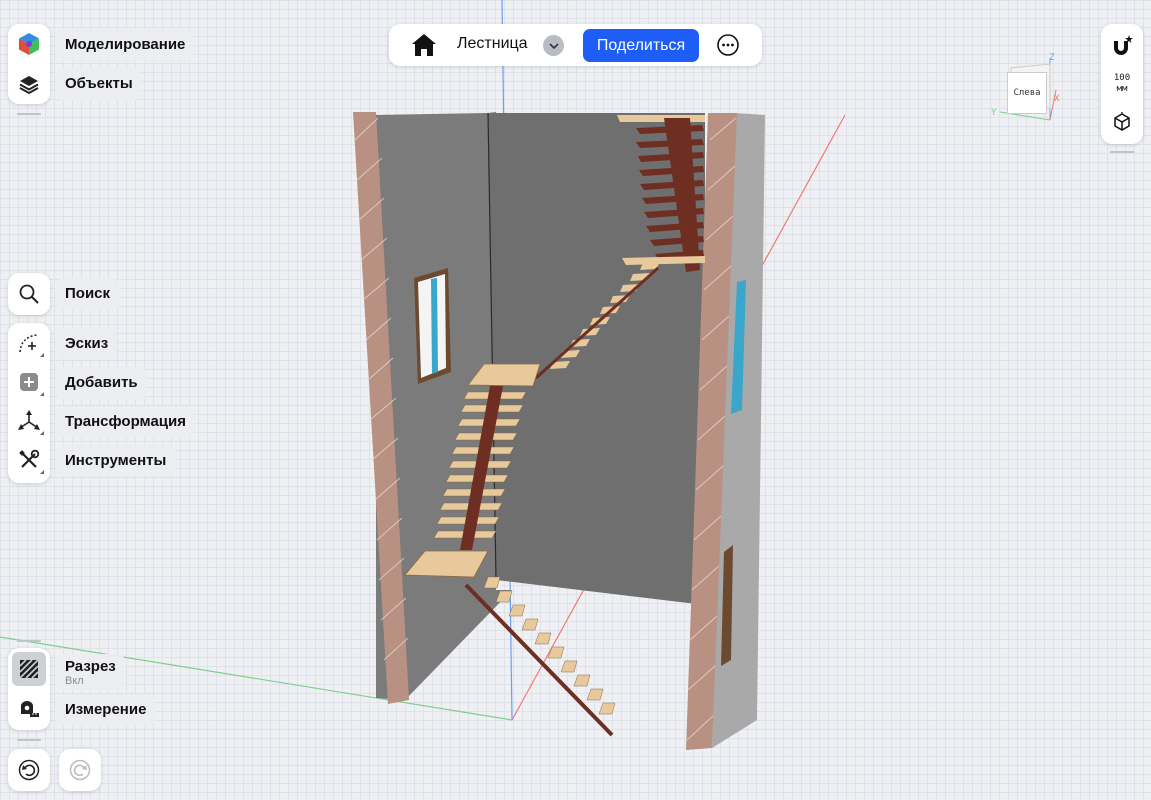 This screenshot has width=1151, height=800. What do you see at coordinates (88, 294) in the screenshot?
I see `search-label: Поиск` at bounding box center [88, 294].